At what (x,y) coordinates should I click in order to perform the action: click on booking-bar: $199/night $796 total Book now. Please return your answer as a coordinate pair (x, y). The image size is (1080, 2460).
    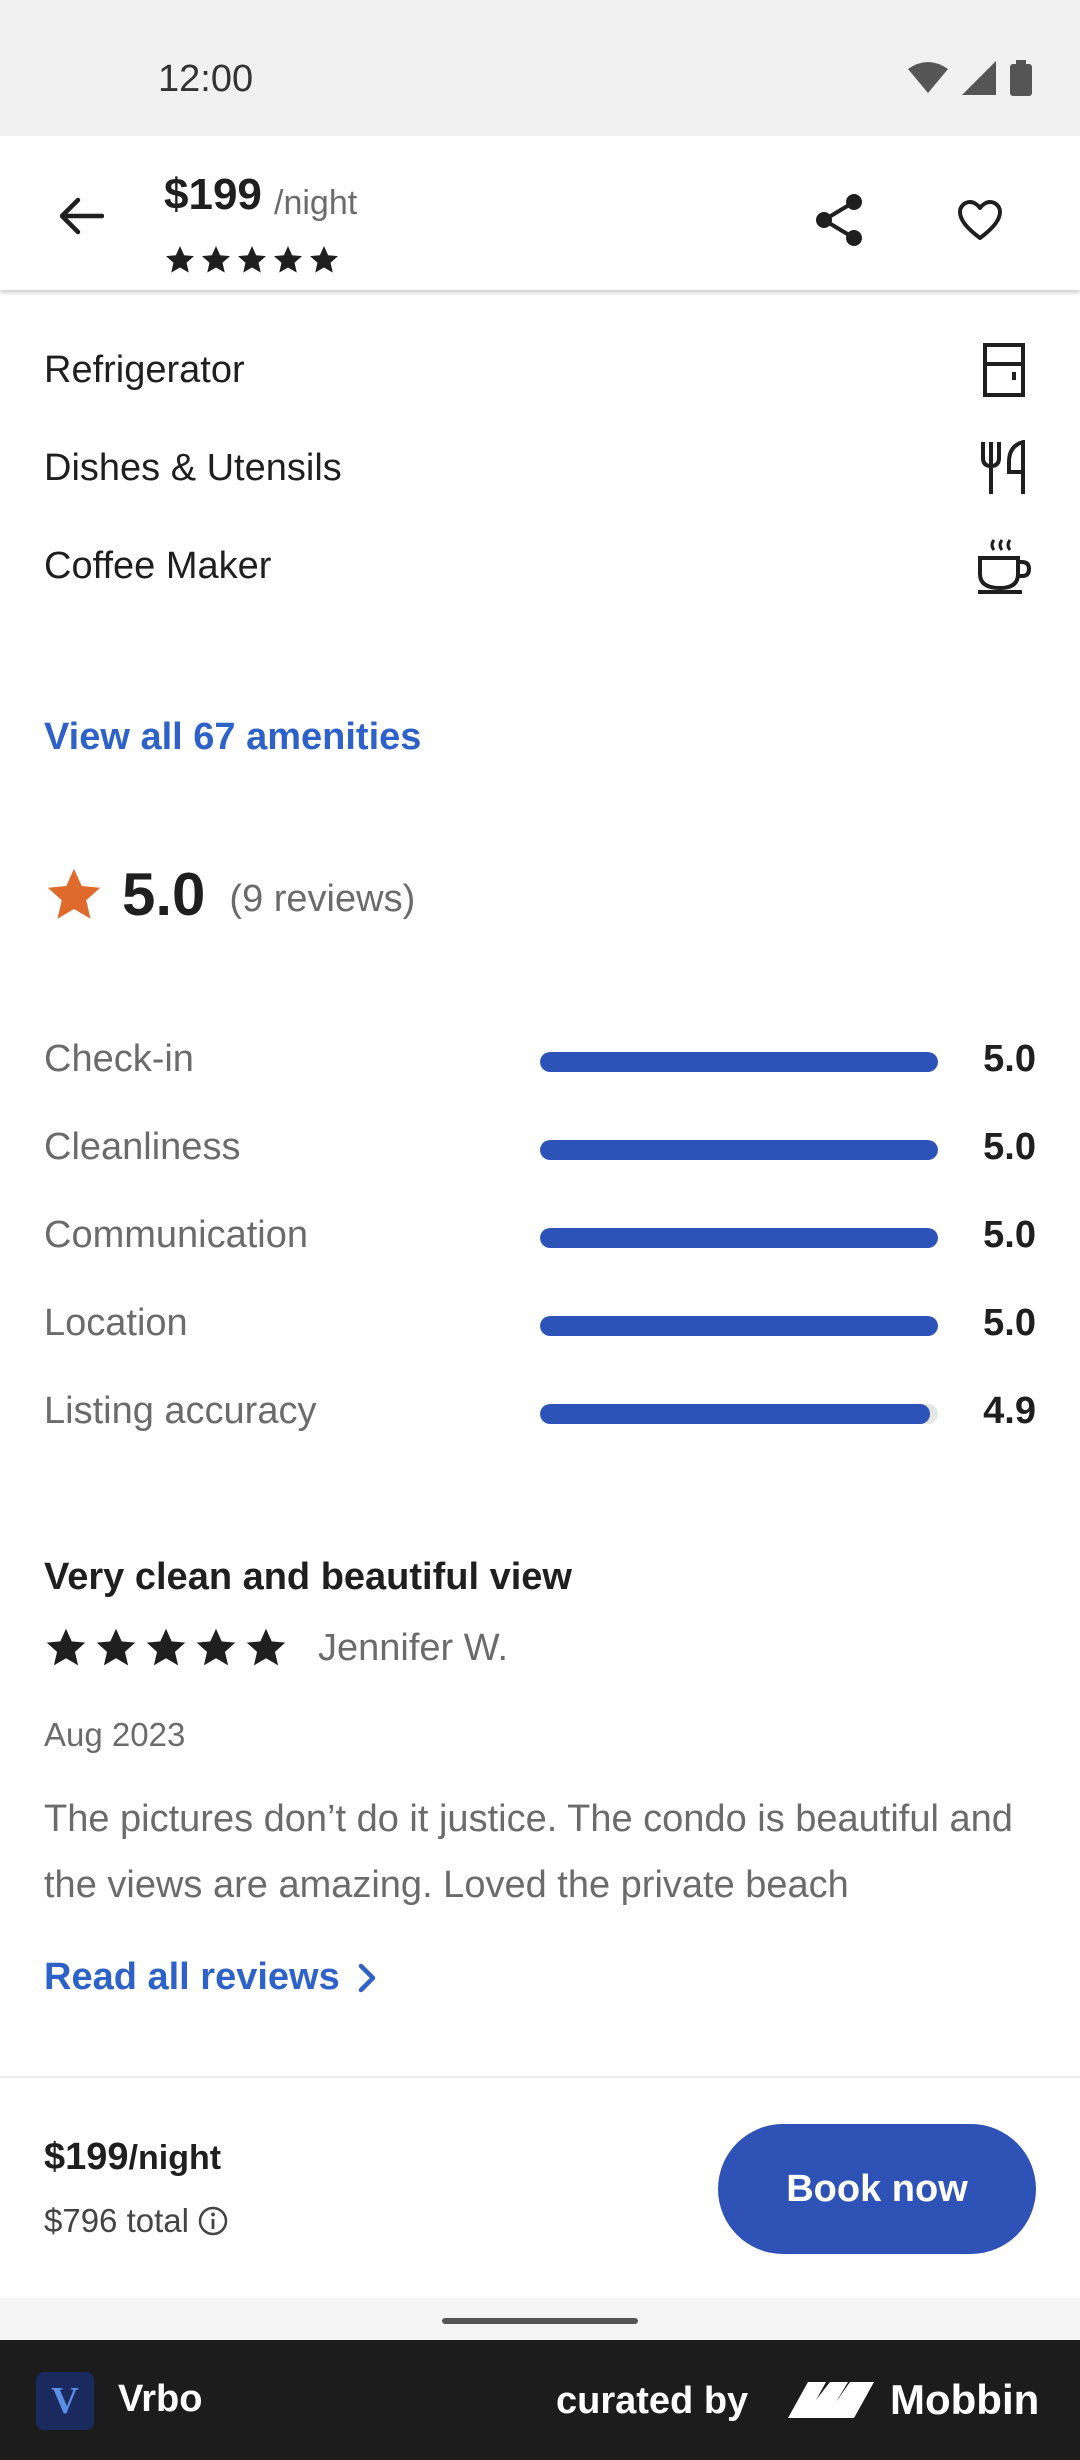
    Looking at the image, I should click on (540, 2187).